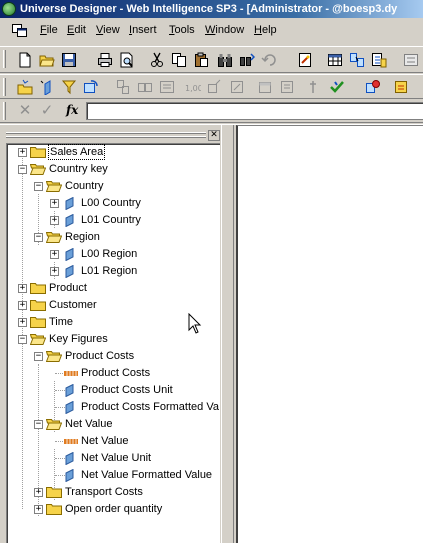  I want to click on cardinality-button, so click(411, 60).